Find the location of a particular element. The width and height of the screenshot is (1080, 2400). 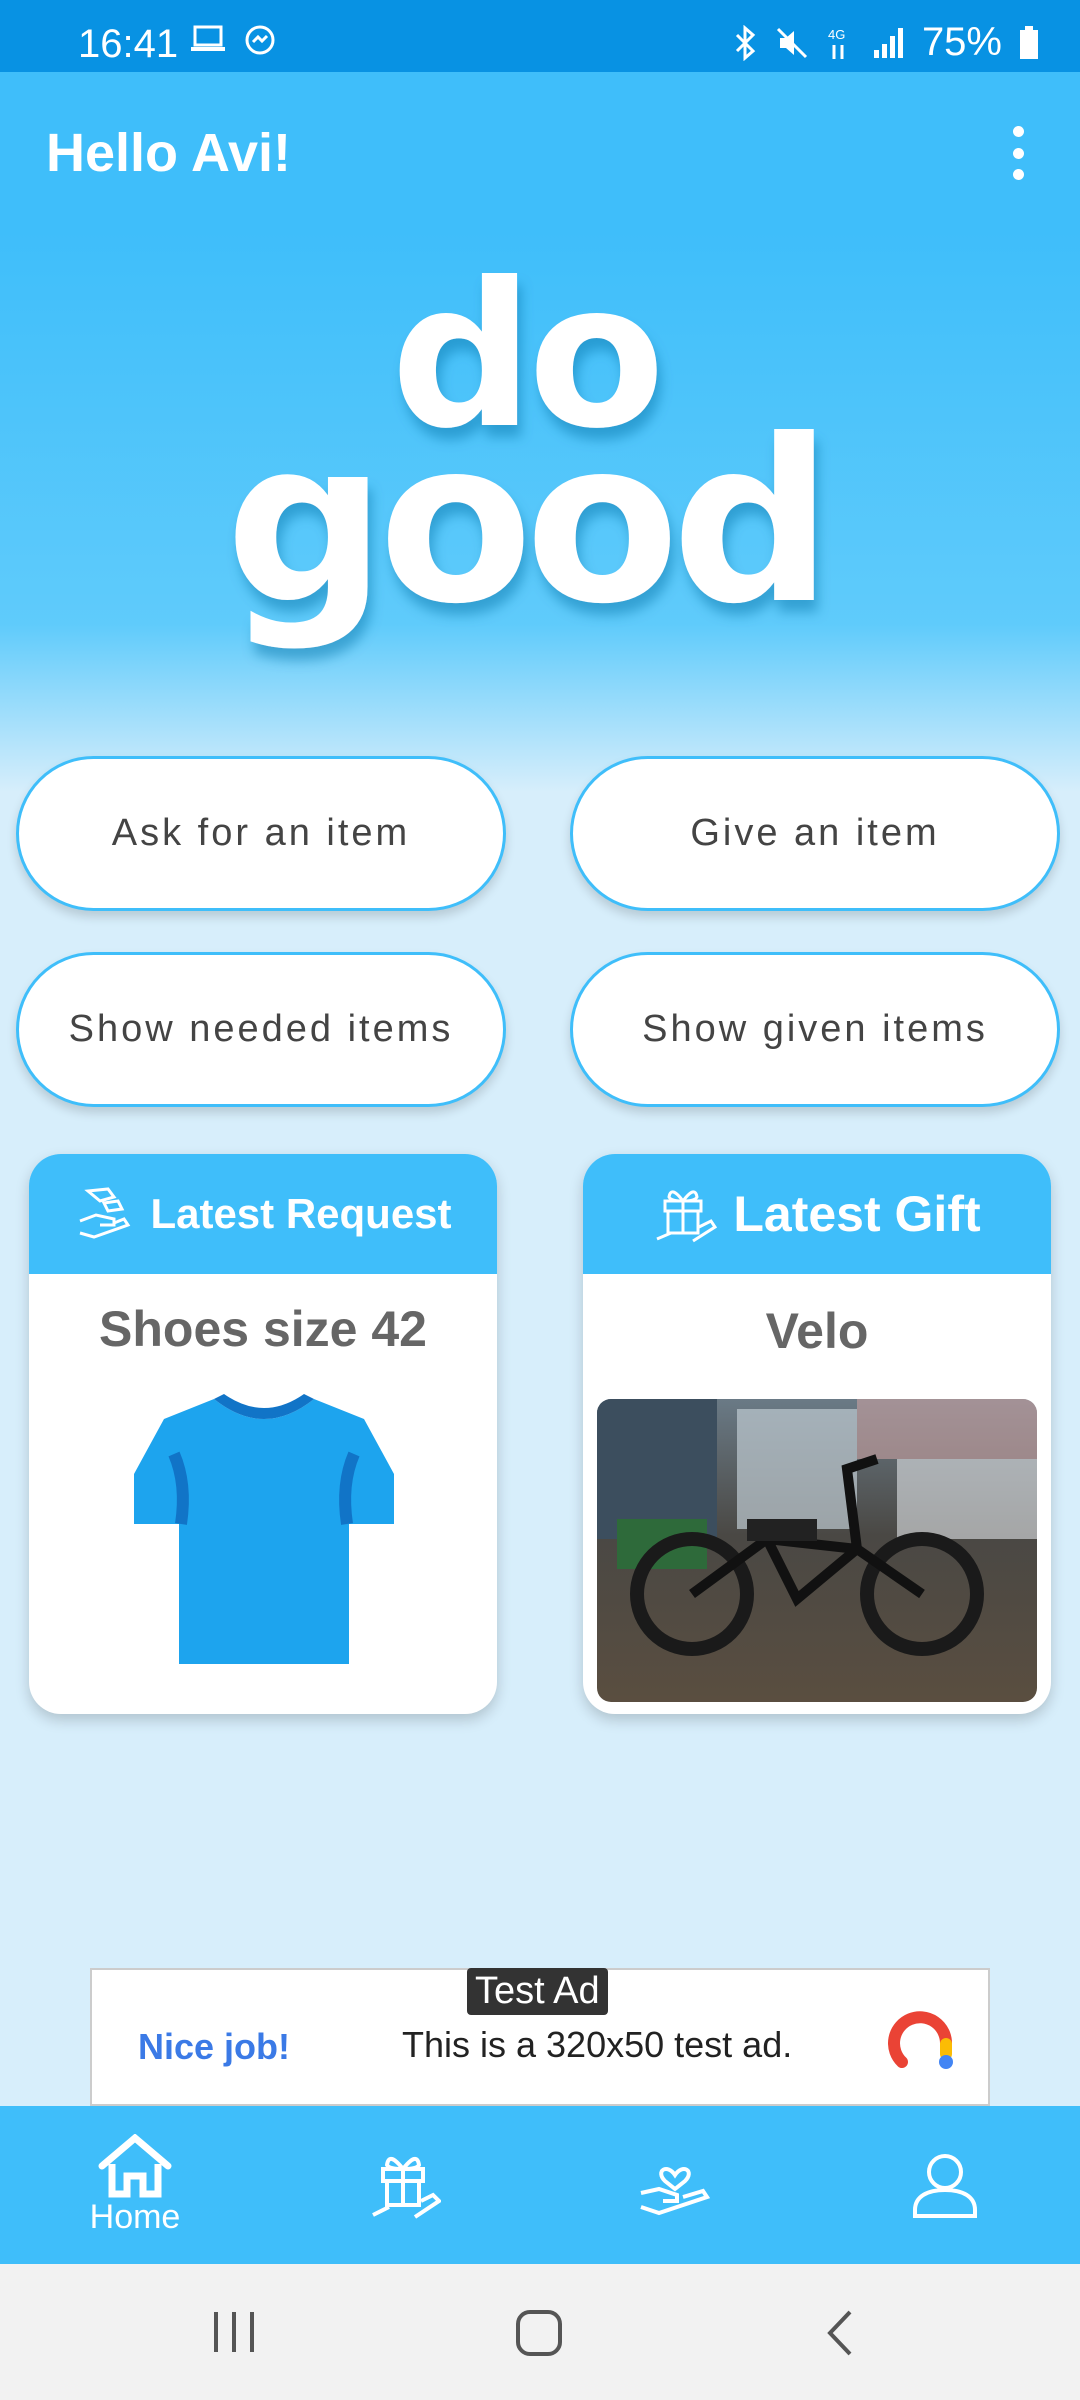

messenger-icon is located at coordinates (260, 40).